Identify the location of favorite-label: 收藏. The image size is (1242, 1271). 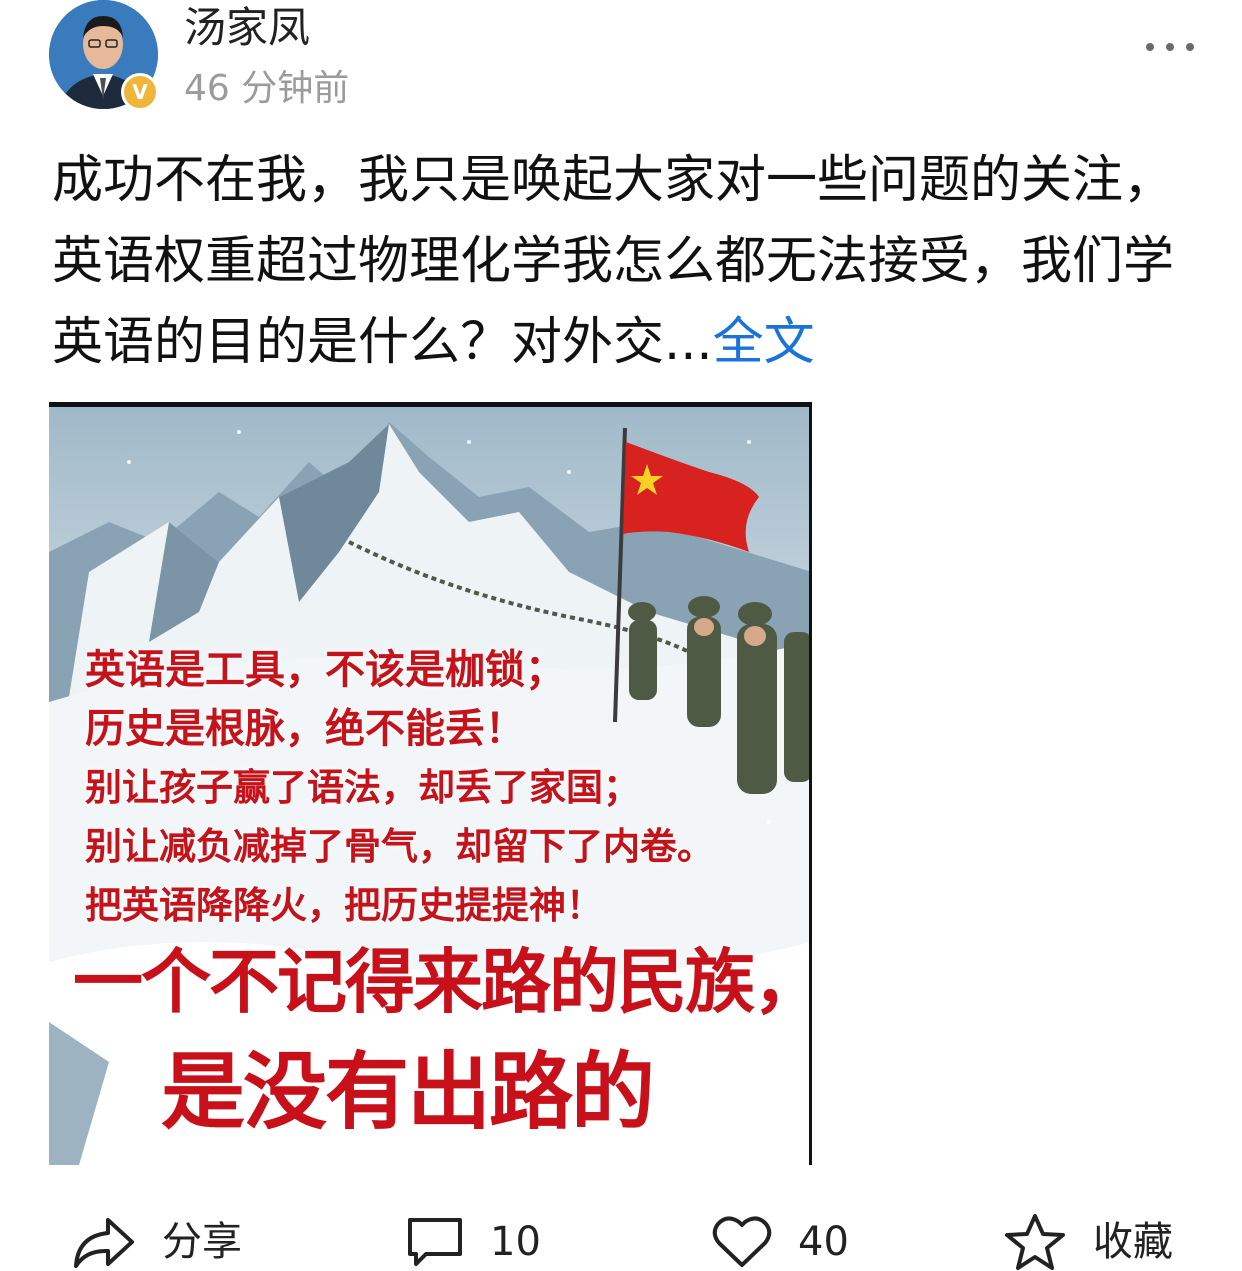
(1133, 1242).